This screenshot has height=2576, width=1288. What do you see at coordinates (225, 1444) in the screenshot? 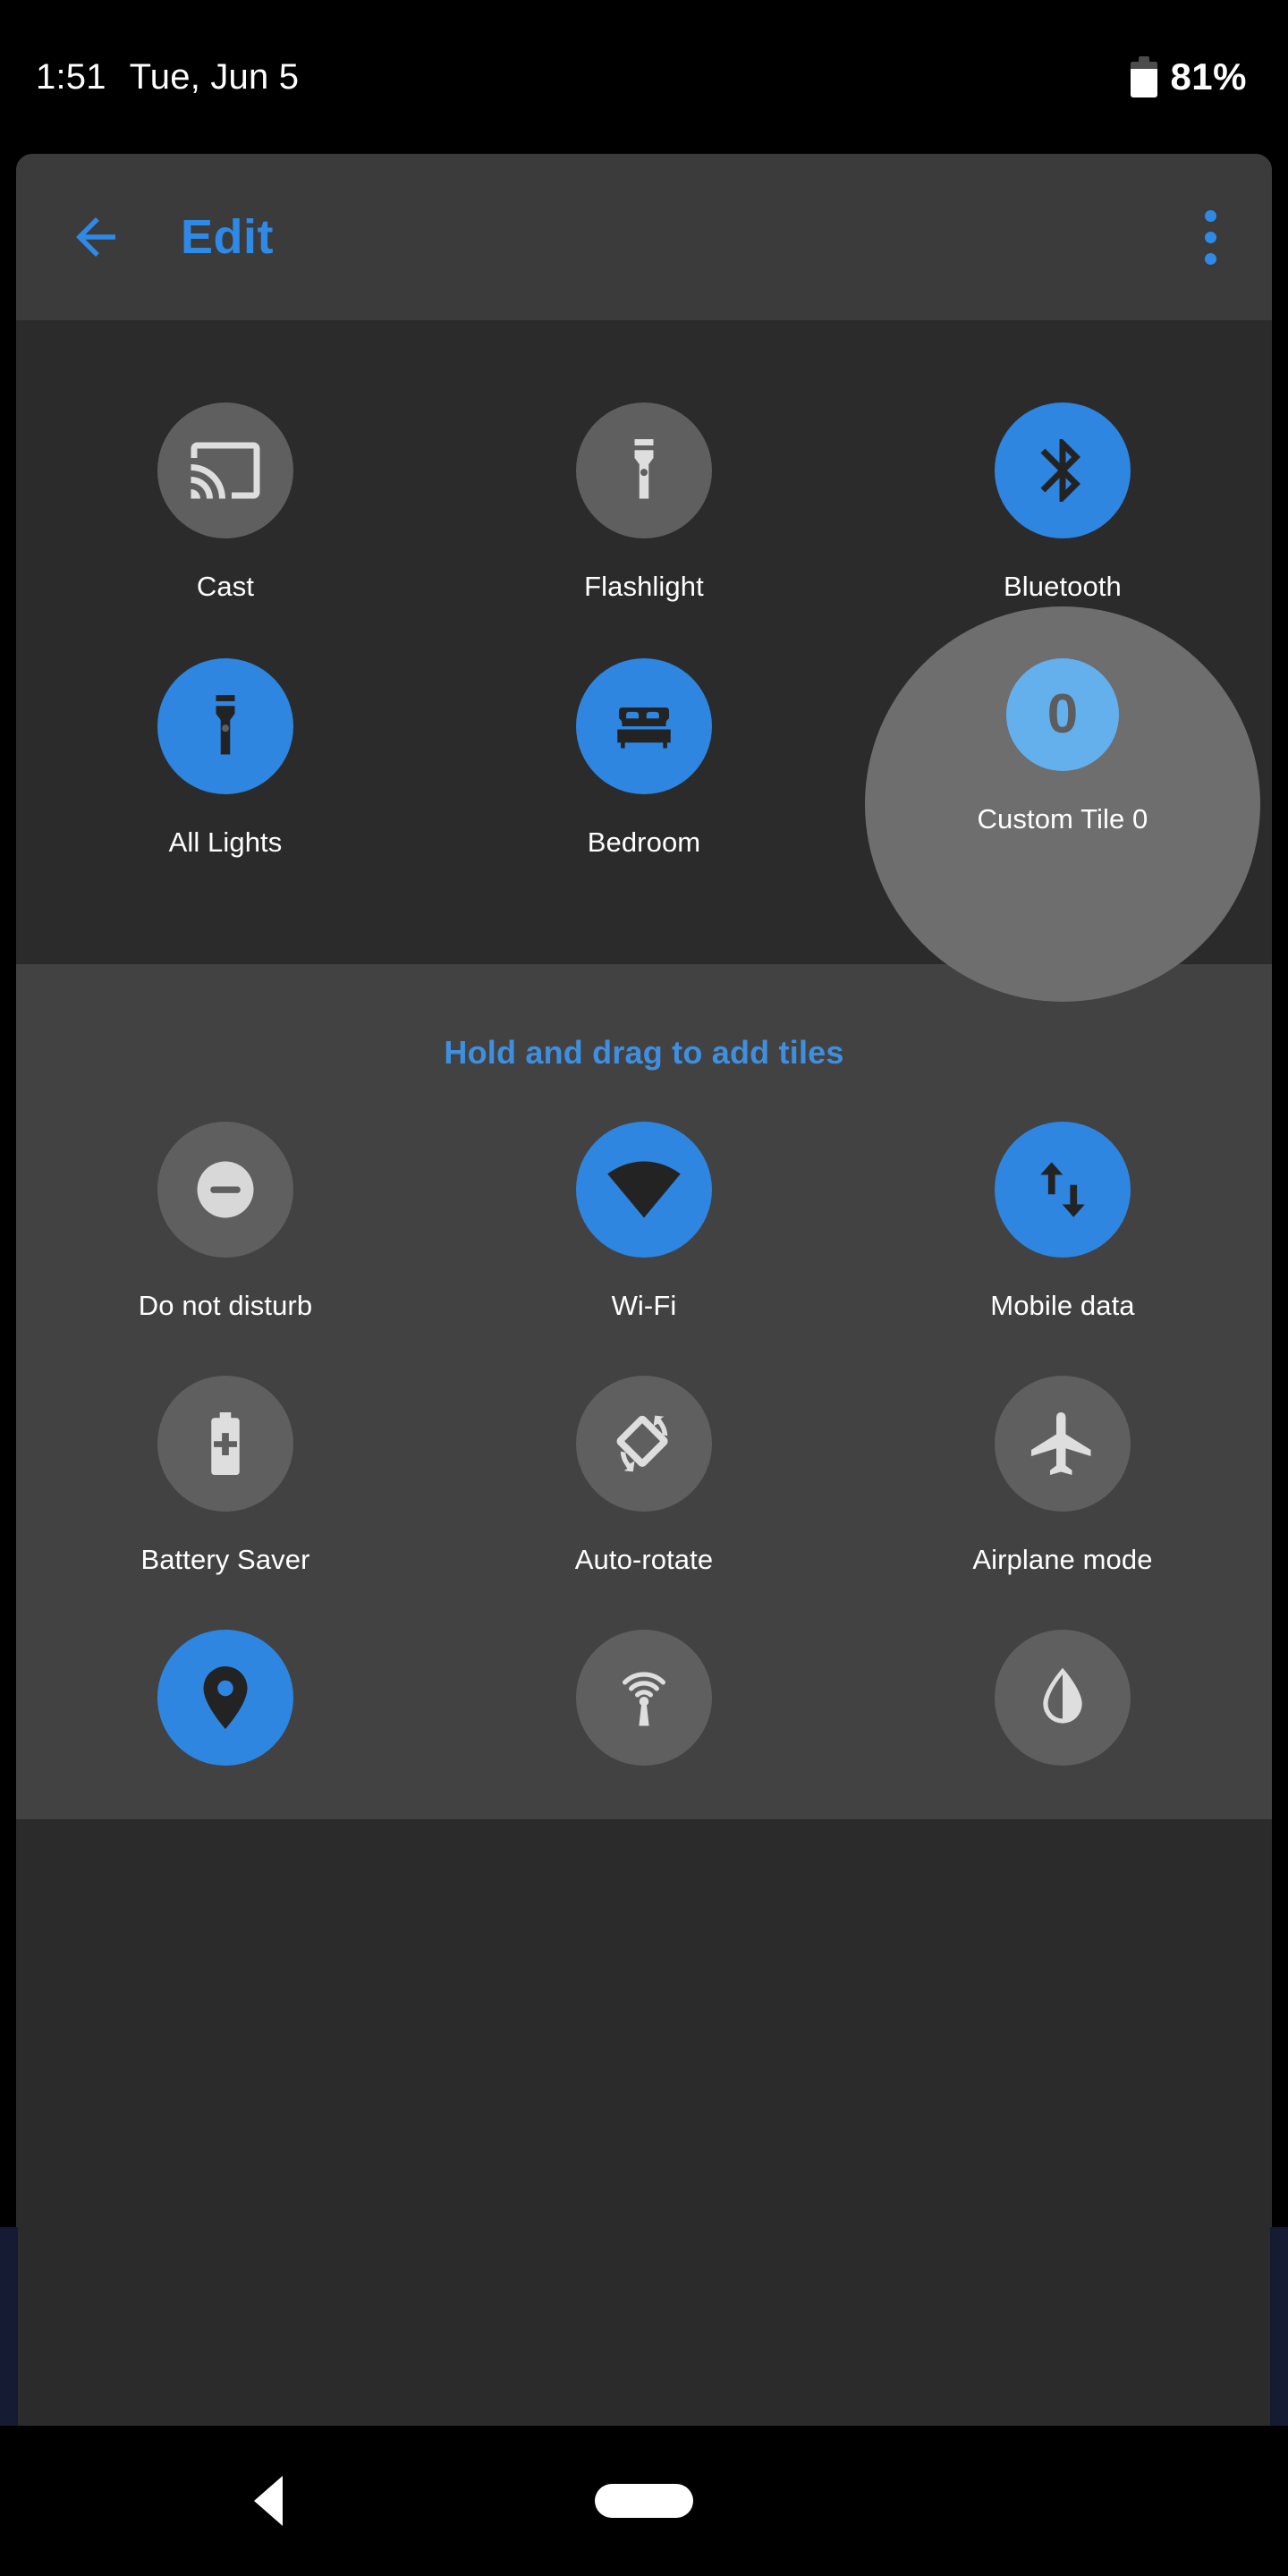
I see `battery-saver-icon` at bounding box center [225, 1444].